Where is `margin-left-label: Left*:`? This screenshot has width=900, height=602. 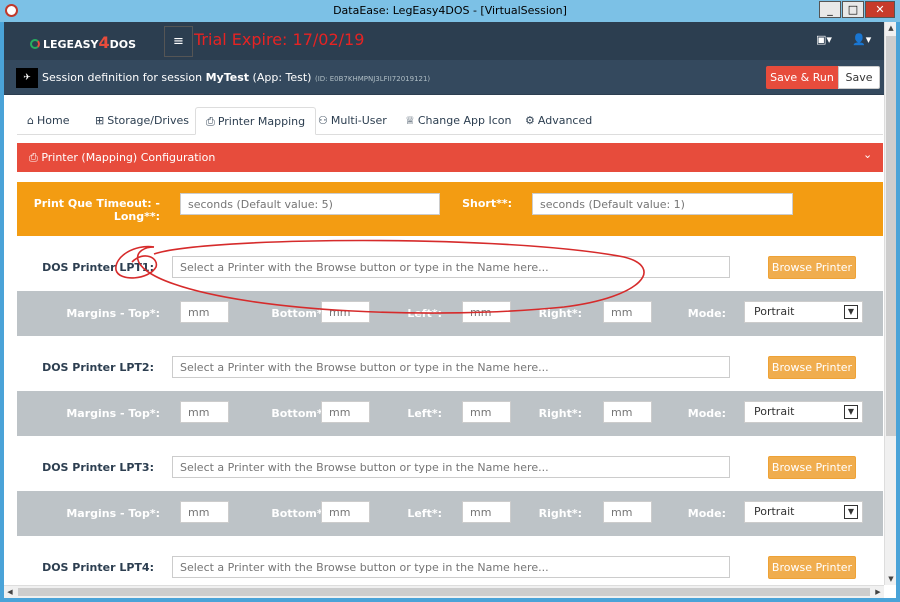
margin-left-label: Left*: is located at coordinates (424, 313).